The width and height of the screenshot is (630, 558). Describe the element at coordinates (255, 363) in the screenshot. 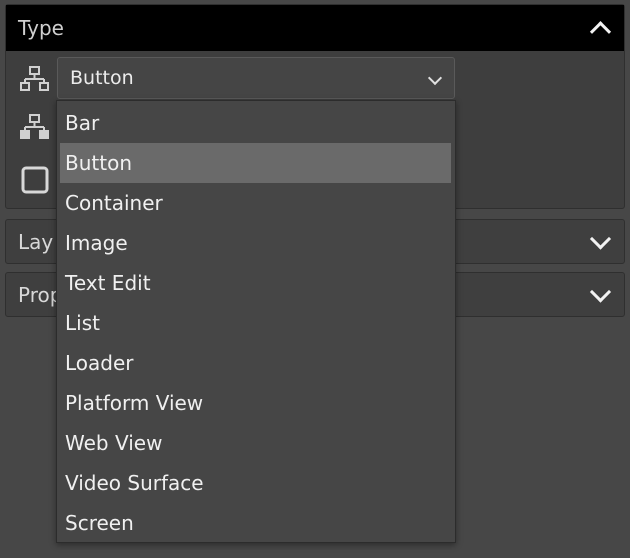

I see `dropdown-item-loader: Loader` at that location.